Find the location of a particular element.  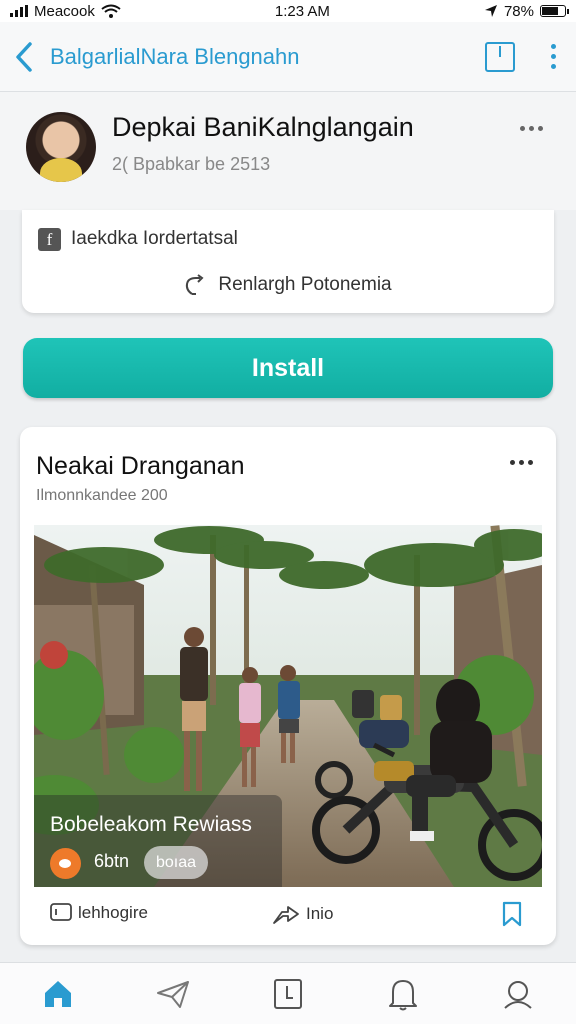

more-vertical-icon is located at coordinates (553, 56).